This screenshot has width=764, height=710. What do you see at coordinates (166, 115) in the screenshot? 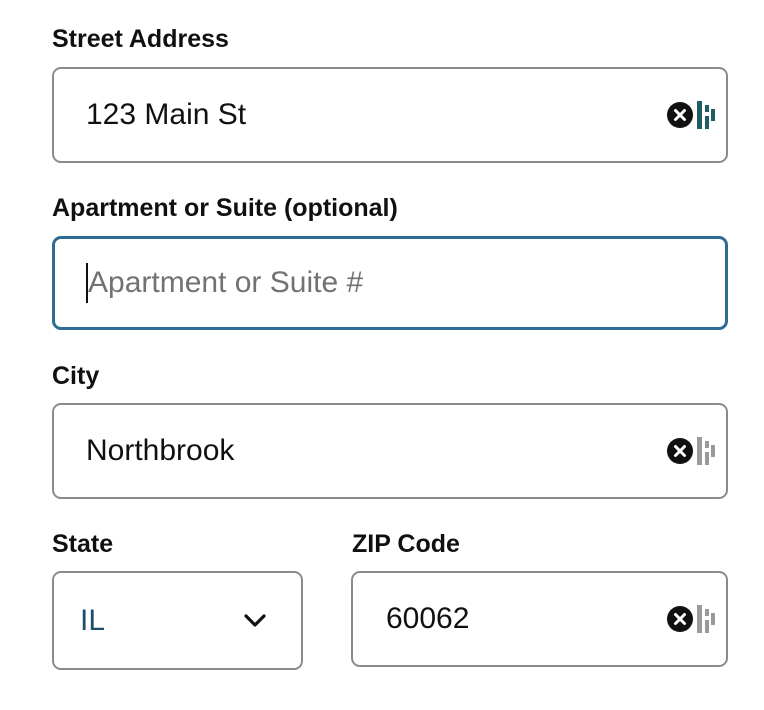
I see `street-address-value: 123 Main St` at bounding box center [166, 115].